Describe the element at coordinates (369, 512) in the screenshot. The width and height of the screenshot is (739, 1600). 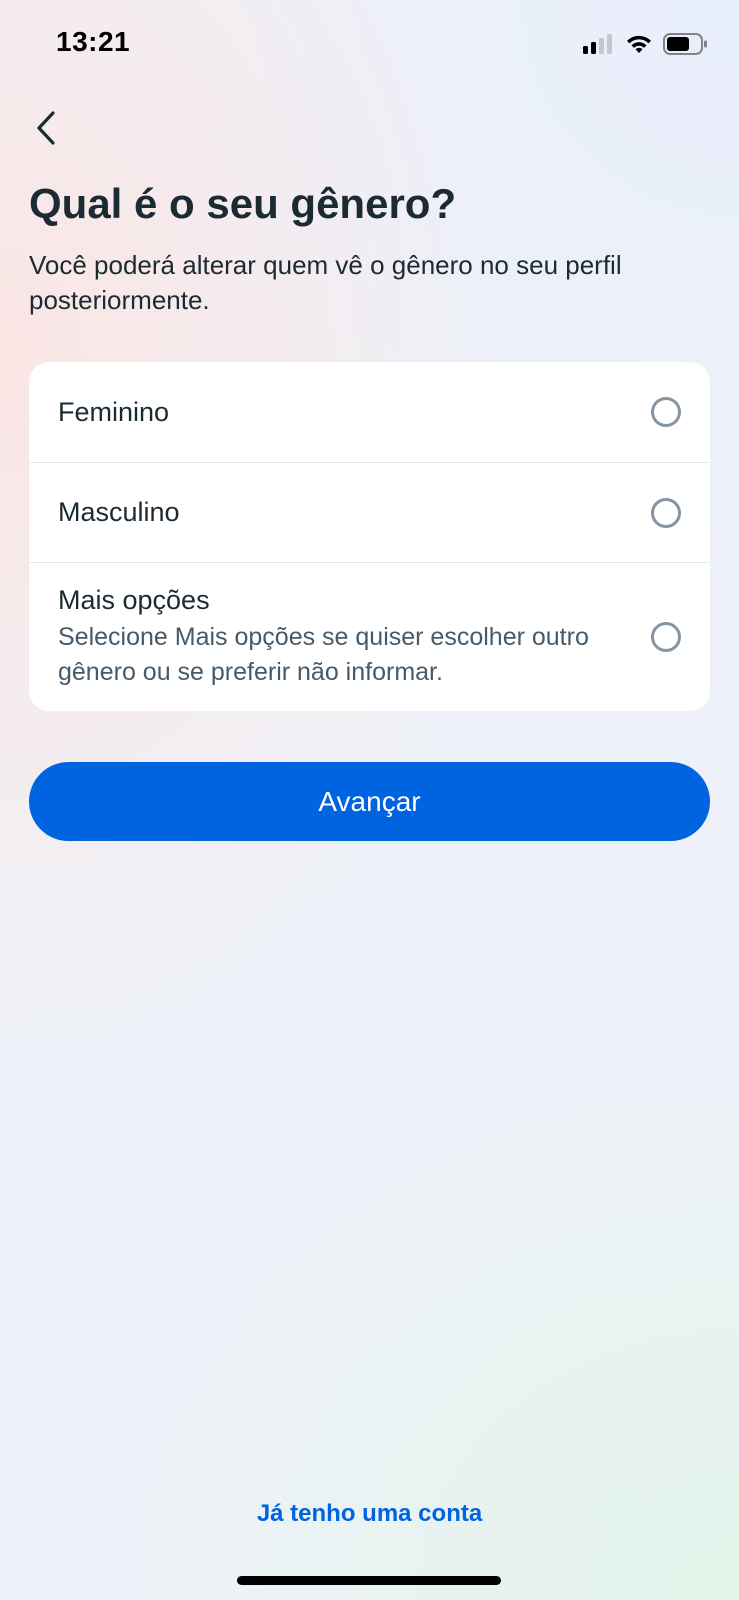
I see `option-masculino: Masculino` at that location.